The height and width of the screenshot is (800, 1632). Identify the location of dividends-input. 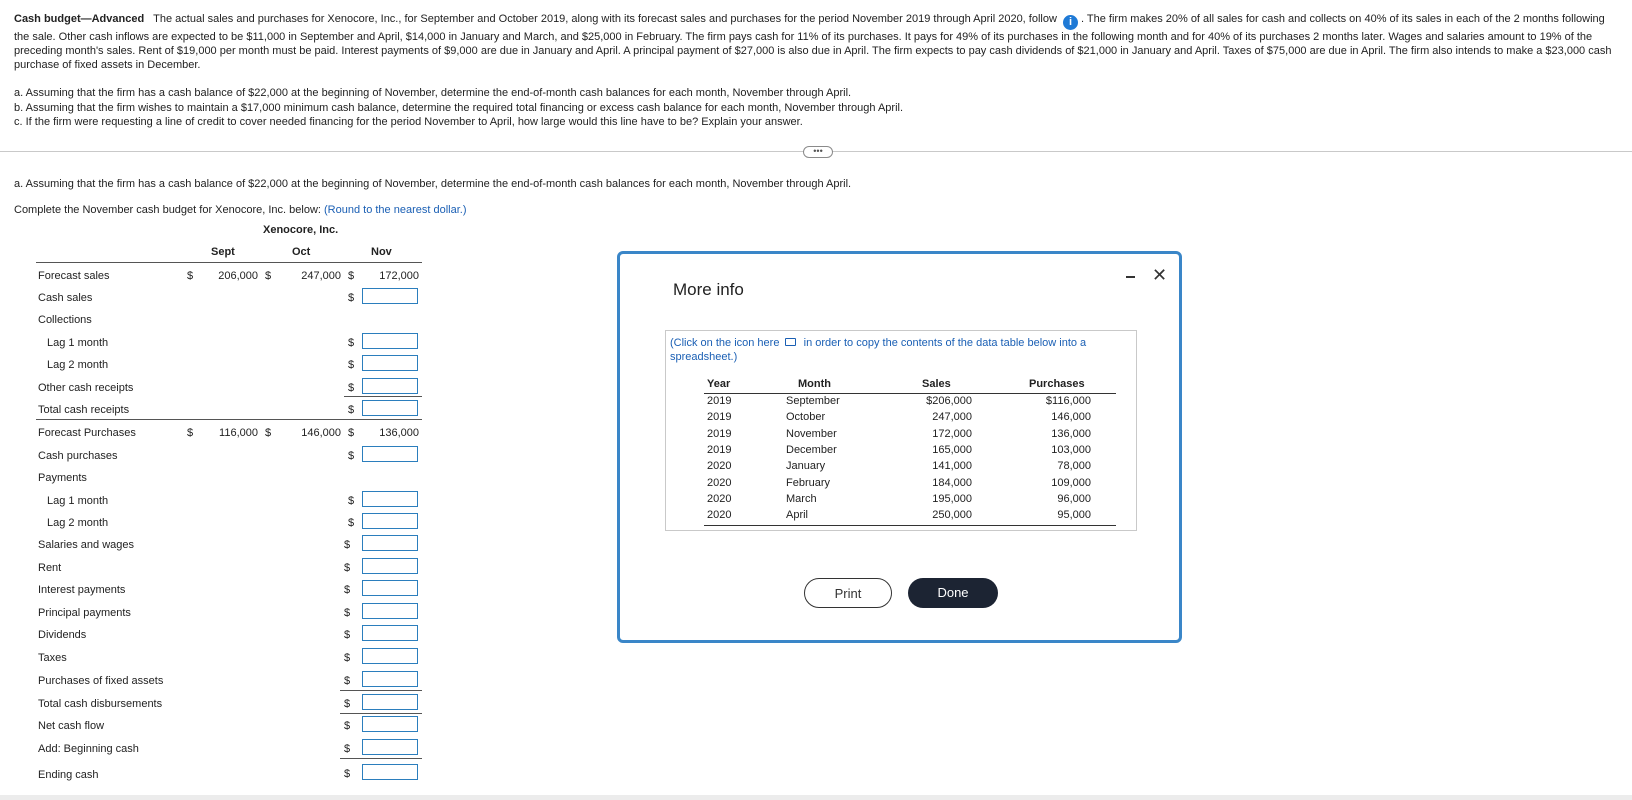
(390, 633).